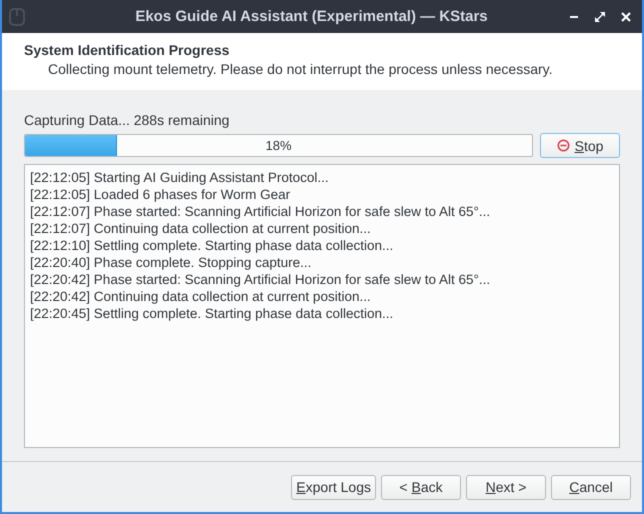  What do you see at coordinates (17, 17) in the screenshot?
I see `app-icon` at bounding box center [17, 17].